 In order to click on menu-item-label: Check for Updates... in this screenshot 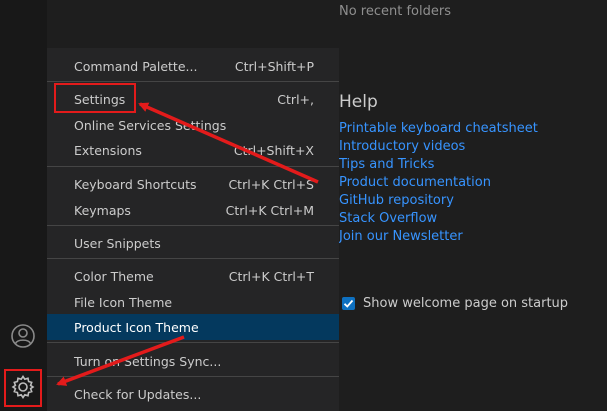, I will do `click(138, 394)`.